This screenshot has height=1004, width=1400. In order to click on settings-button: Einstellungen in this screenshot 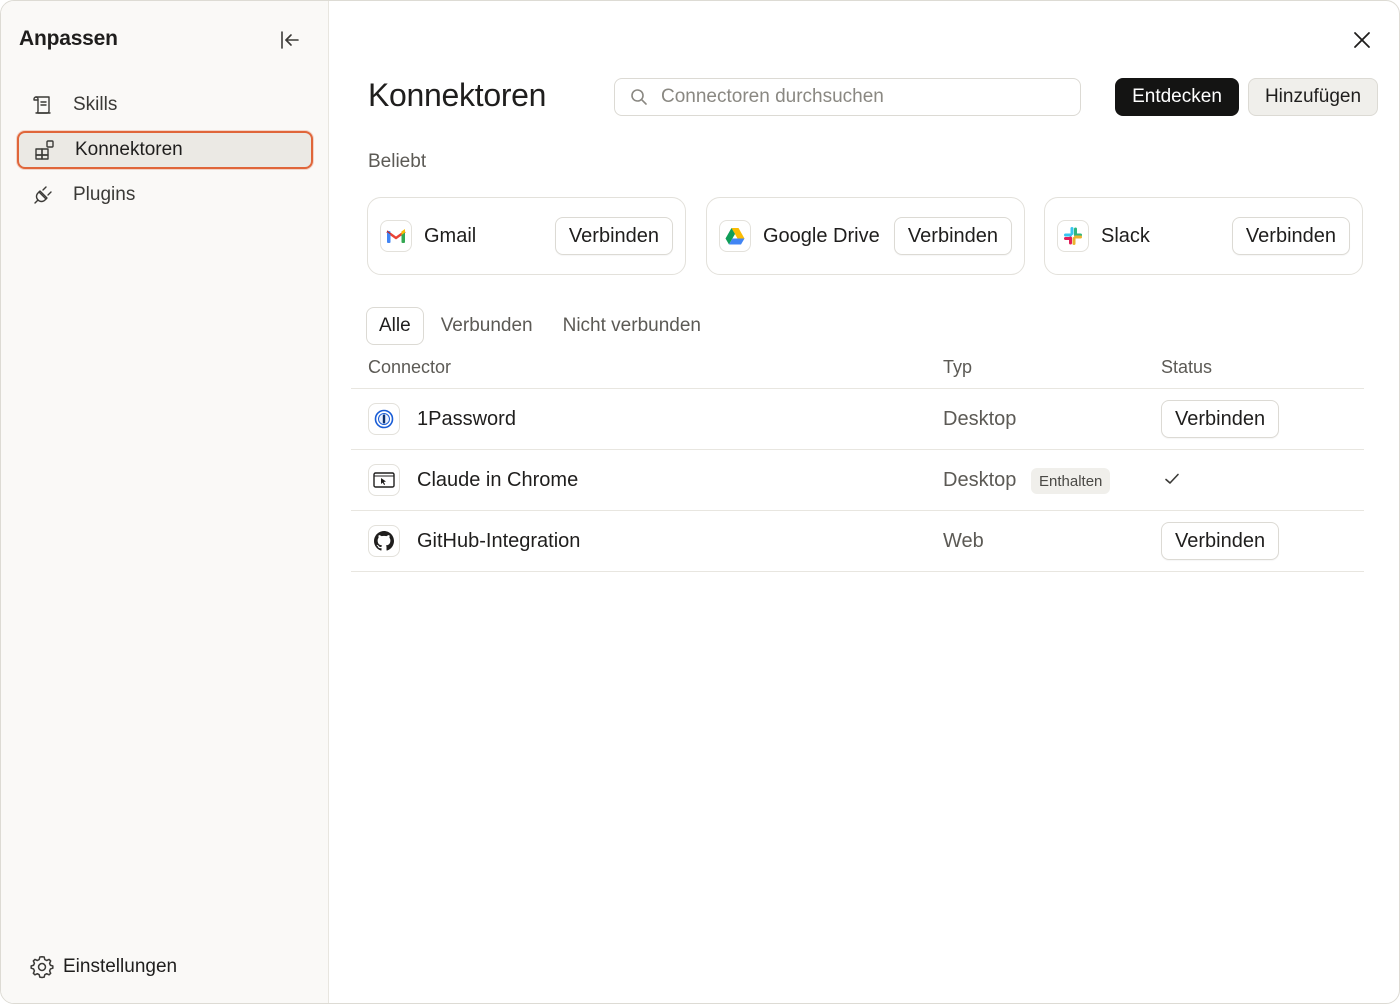, I will do `click(103, 967)`.